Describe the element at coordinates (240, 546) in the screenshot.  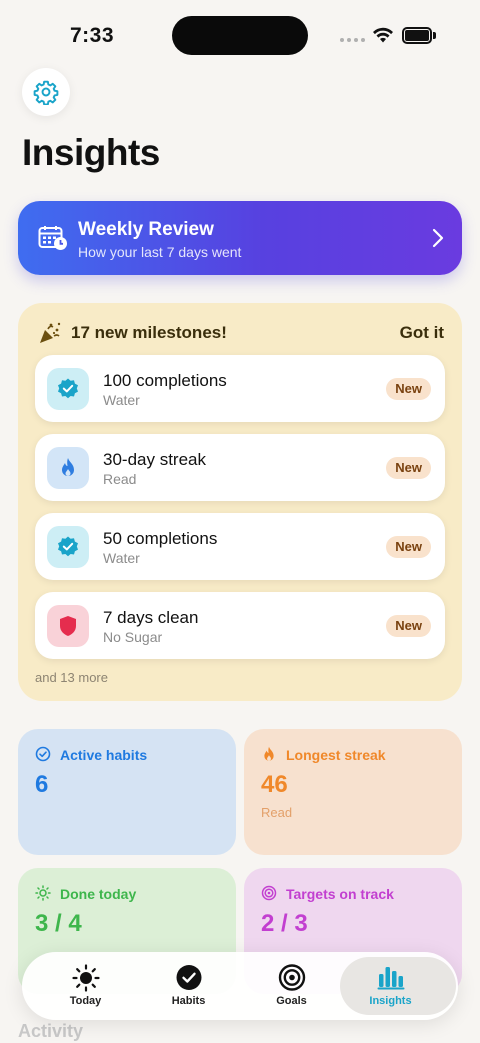
I see `milestone-card: 50 completions Water New` at that location.